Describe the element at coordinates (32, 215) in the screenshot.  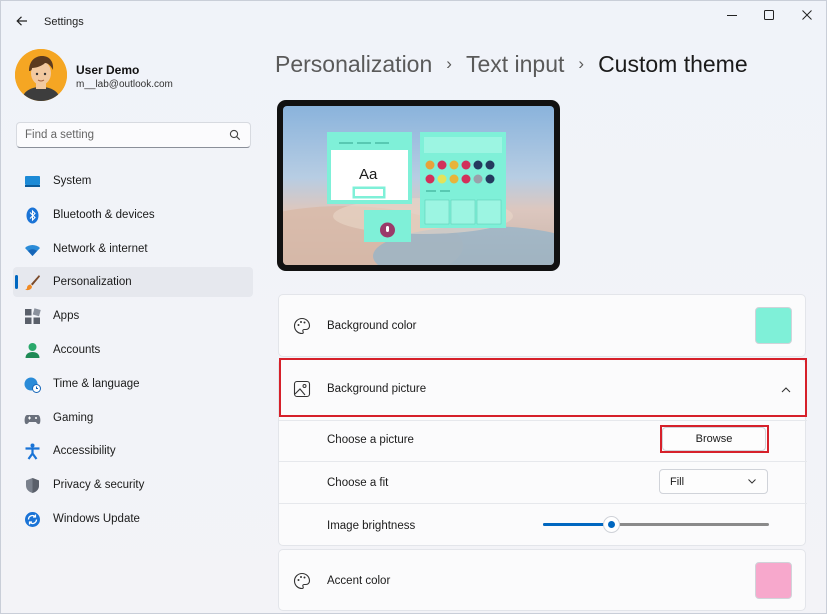
I see `bluetooth-icon` at that location.